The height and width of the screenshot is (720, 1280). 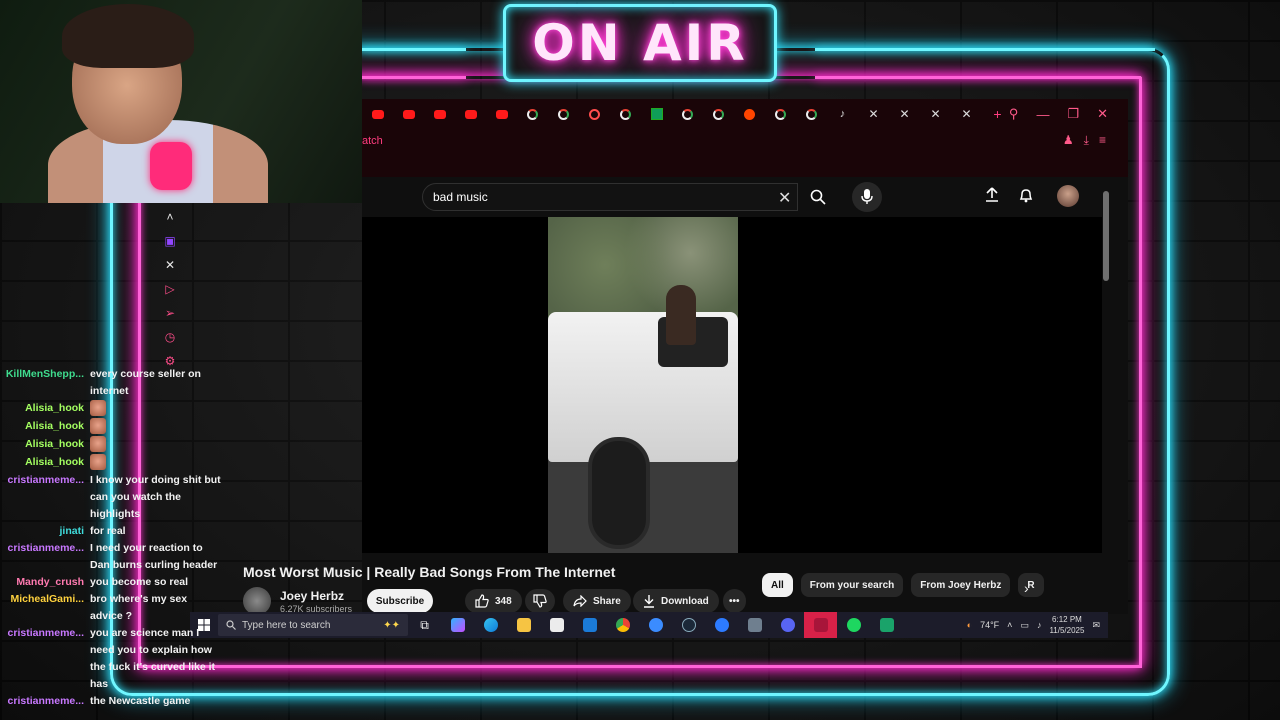 I want to click on store-icon, so click(x=556, y=625).